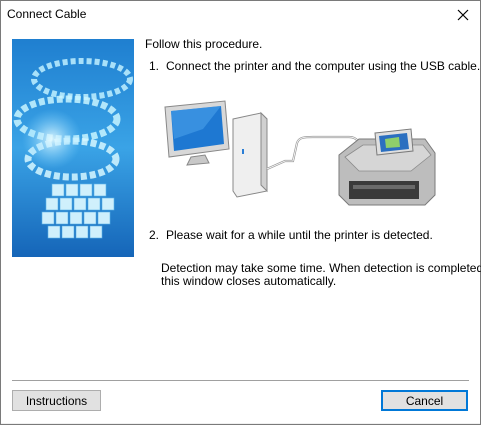  I want to click on step-1-number: 1., so click(154, 66).